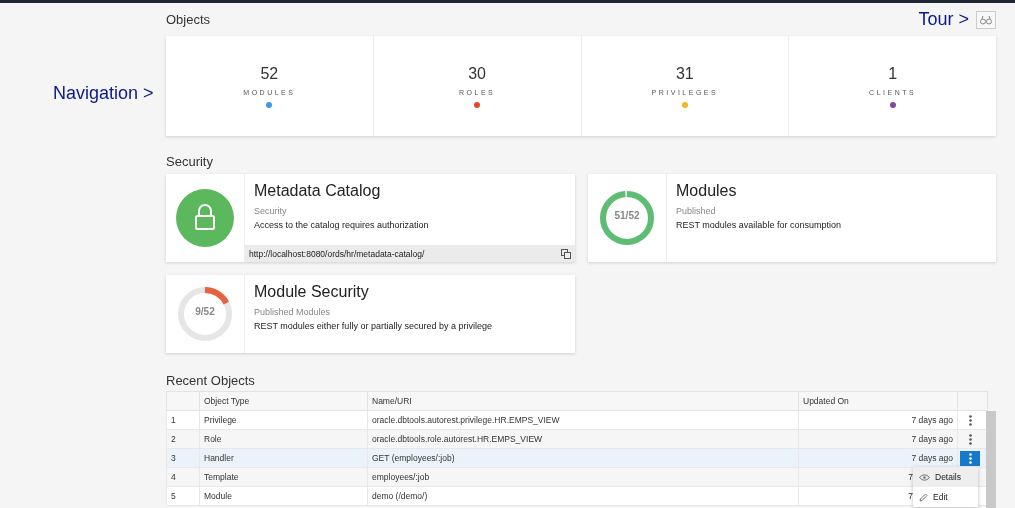 This screenshot has height=508, width=1015. What do you see at coordinates (878, 420) in the screenshot?
I see `table-cell: 7 days ago` at bounding box center [878, 420].